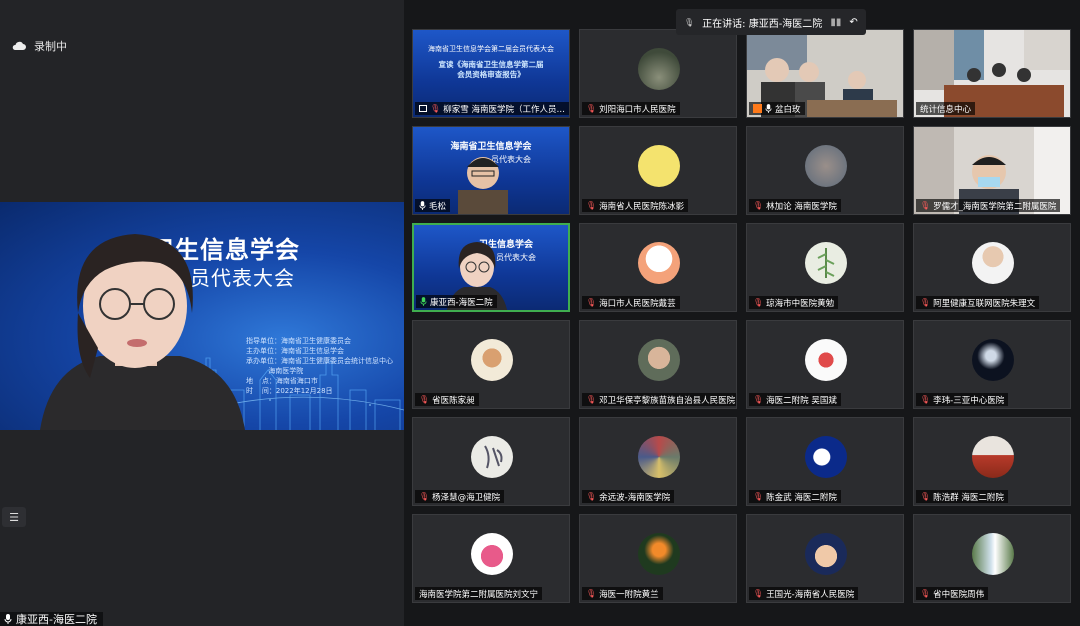  Describe the element at coordinates (479, 594) in the screenshot. I see `participant-name: 海南医学院第二附属医院刘文宁` at that location.